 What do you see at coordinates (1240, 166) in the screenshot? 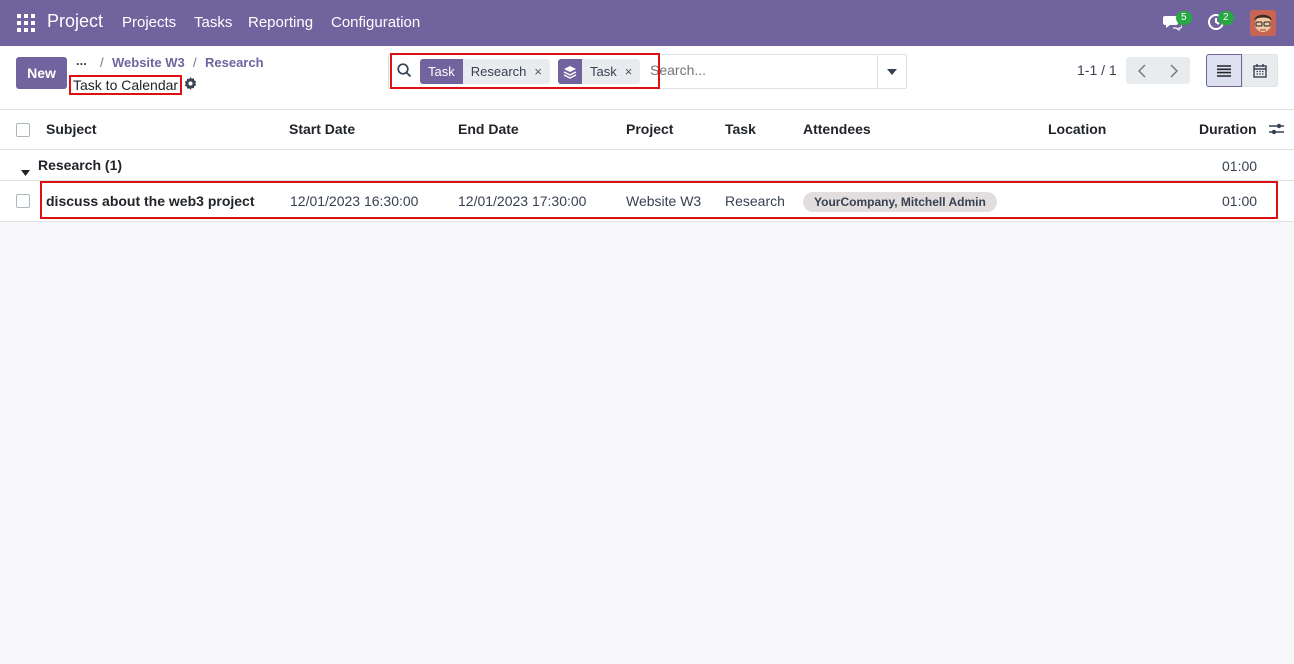
I see `group-duration: 01:00` at bounding box center [1240, 166].